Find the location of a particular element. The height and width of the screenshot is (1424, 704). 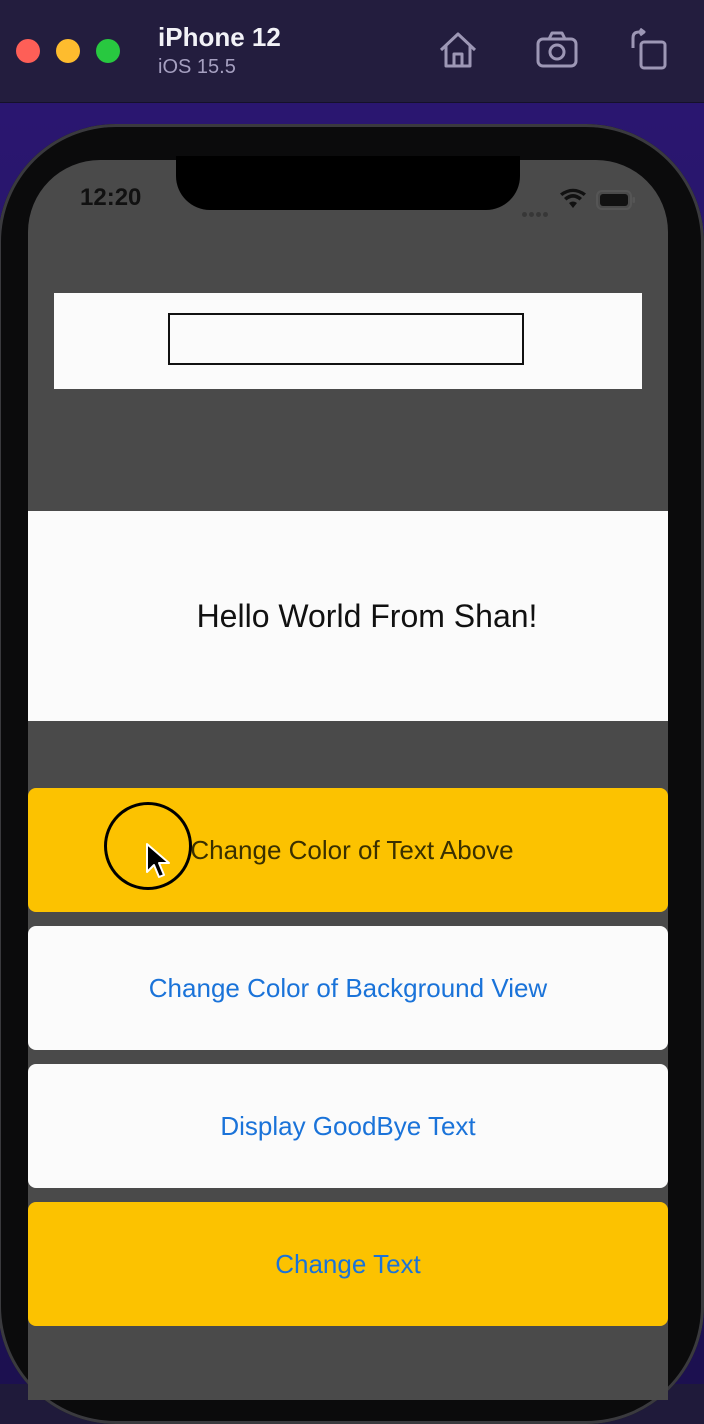

minimize-window-button is located at coordinates (68, 51).